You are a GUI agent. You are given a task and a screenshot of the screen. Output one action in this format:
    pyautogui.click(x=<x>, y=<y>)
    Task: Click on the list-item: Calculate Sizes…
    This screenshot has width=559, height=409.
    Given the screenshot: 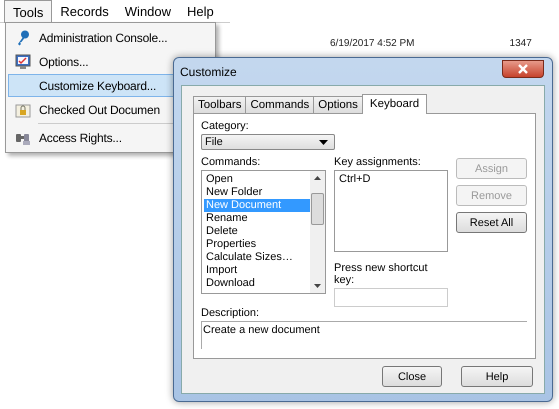 What is the action you would take?
    pyautogui.click(x=257, y=257)
    